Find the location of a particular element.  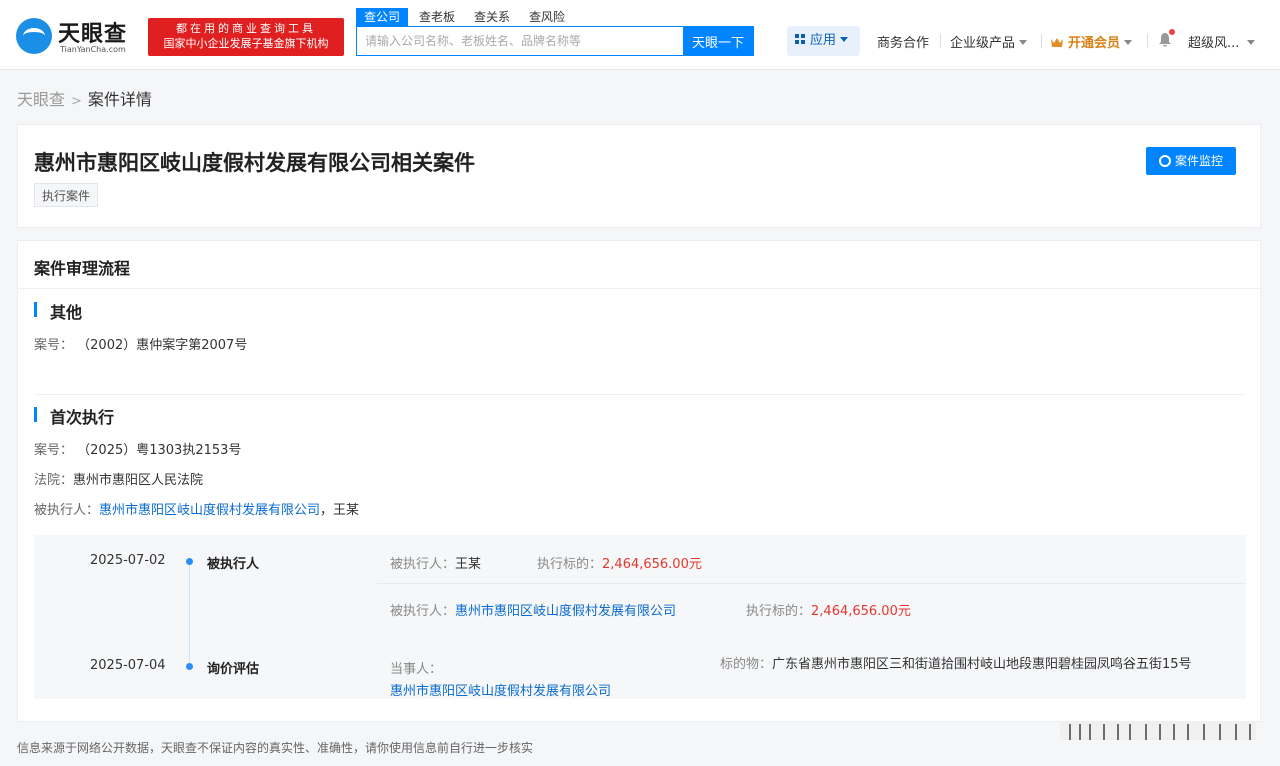

exec-case-no: 案号： （2025）粤1303执2153号 is located at coordinates (137, 448).